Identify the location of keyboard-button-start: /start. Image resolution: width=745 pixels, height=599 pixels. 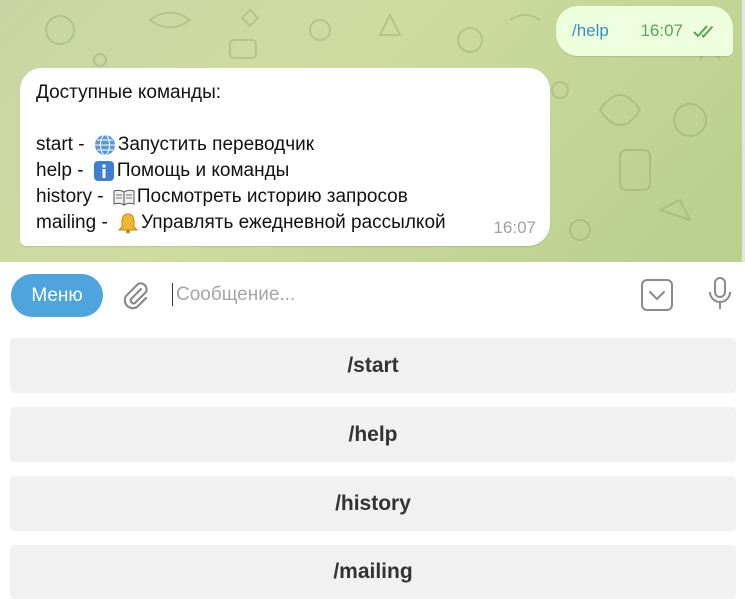
(373, 365).